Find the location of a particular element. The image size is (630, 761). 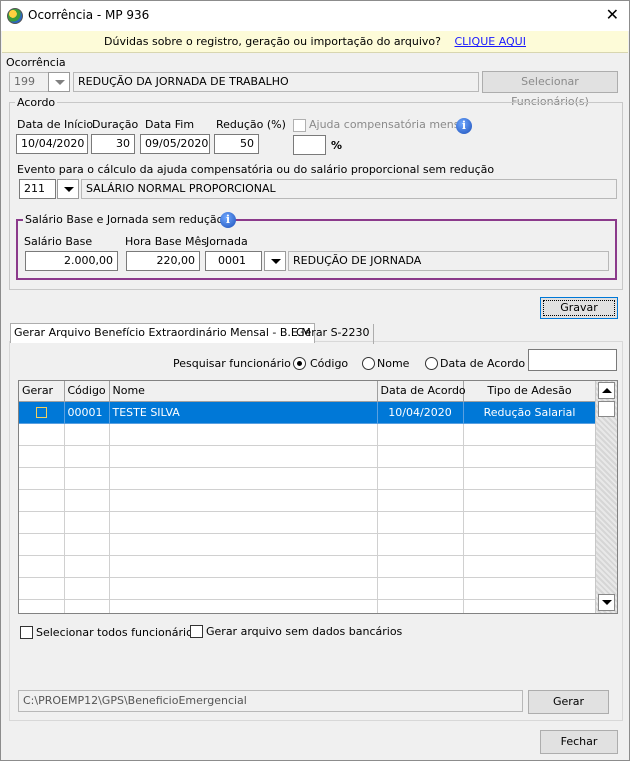

search-radio-data-acordo is located at coordinates (431, 363).